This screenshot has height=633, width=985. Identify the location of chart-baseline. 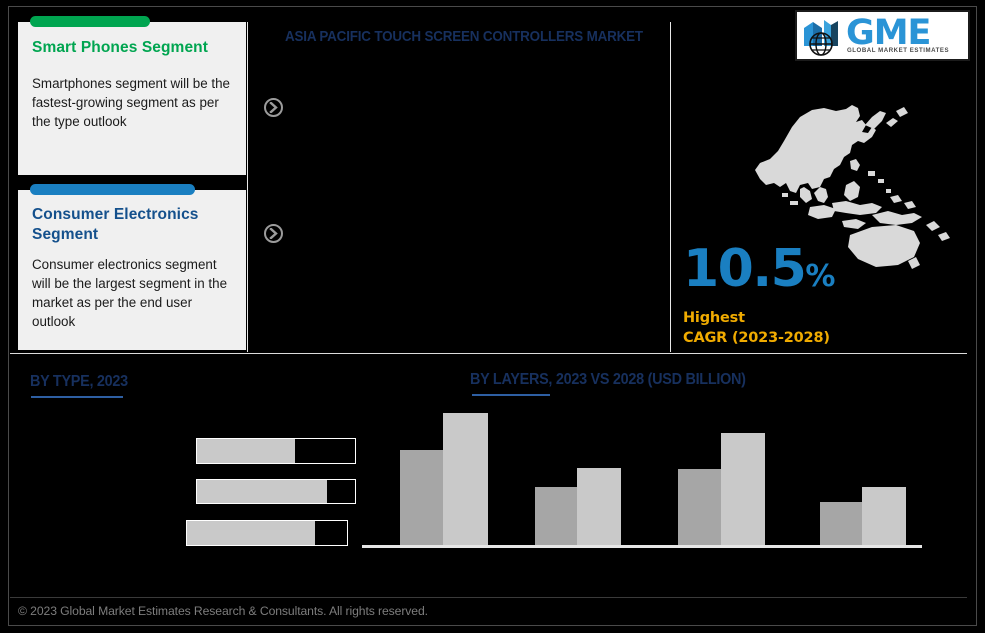
(642, 546).